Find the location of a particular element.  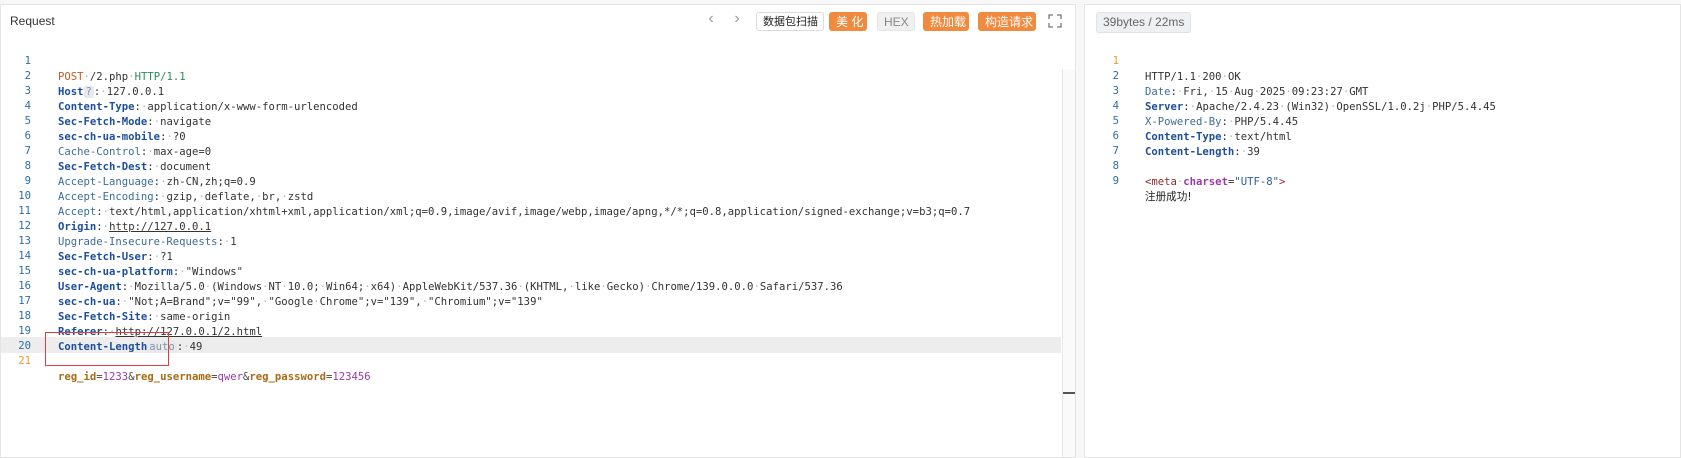

request-header: Request ‹ › 数据包扫描 美 化 HEX 热加载 构造请求 is located at coordinates (538, 20).